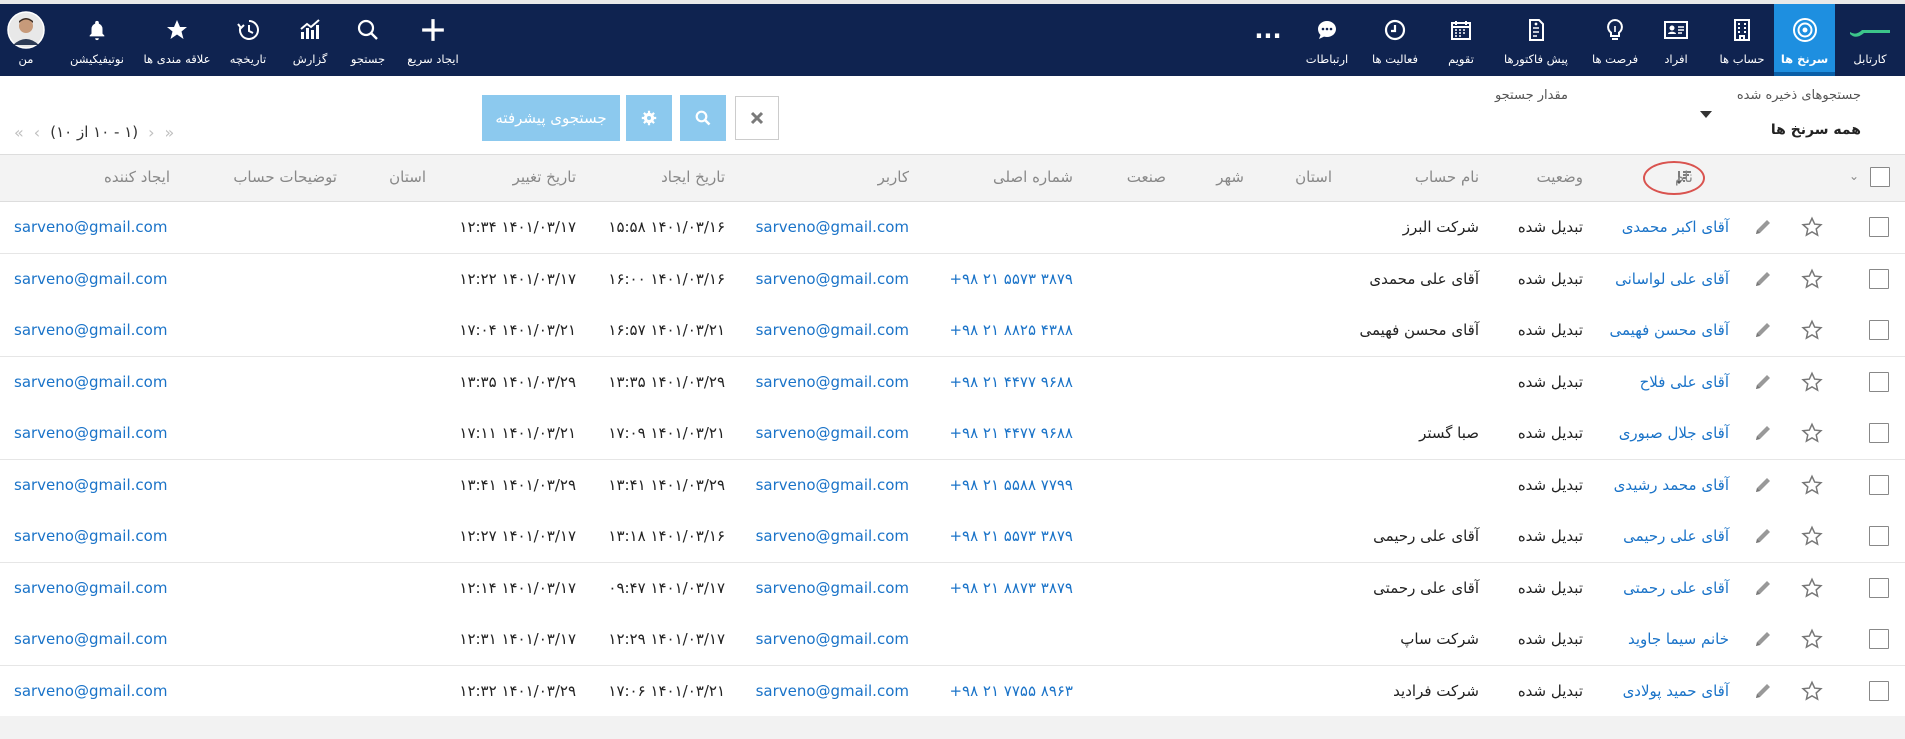 The height and width of the screenshot is (739, 1905). I want to click on select-all-checkbox, so click(1880, 177).